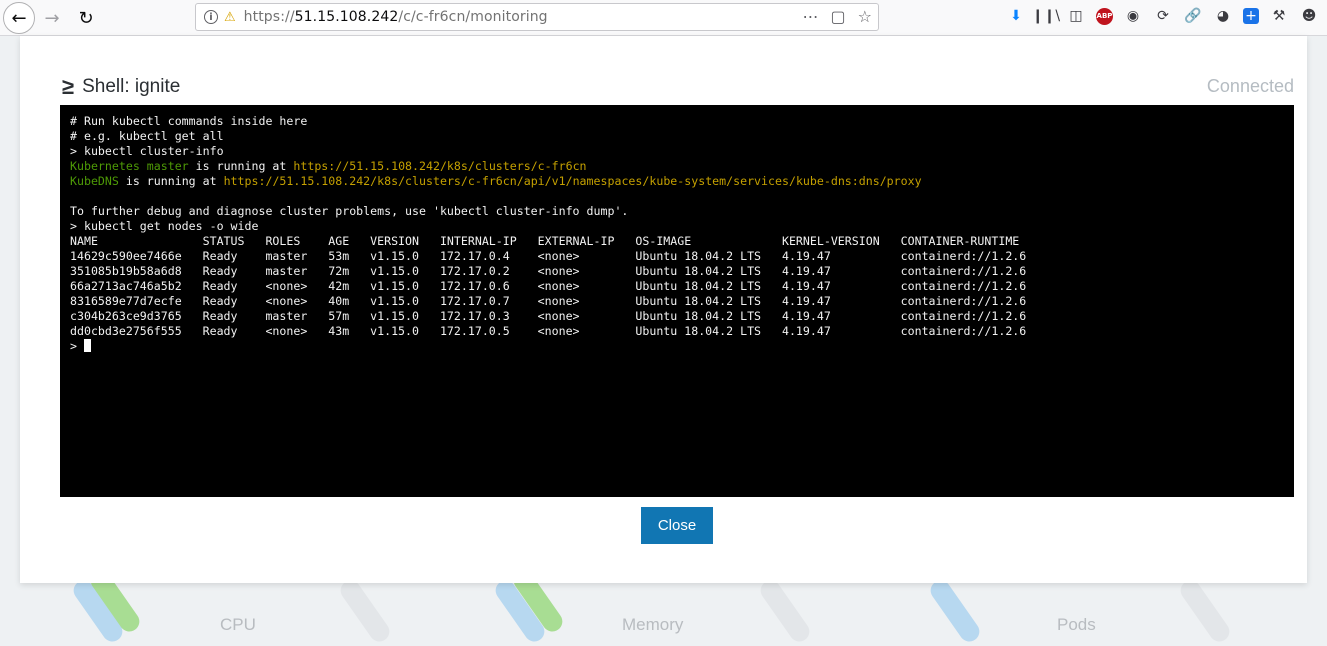 The width and height of the screenshot is (1327, 646). I want to click on arrow-right-icon: →, so click(52, 18).